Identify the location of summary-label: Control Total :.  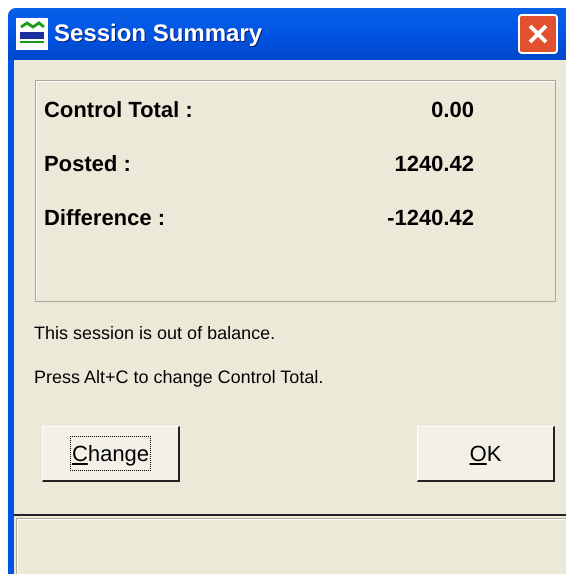
(118, 110).